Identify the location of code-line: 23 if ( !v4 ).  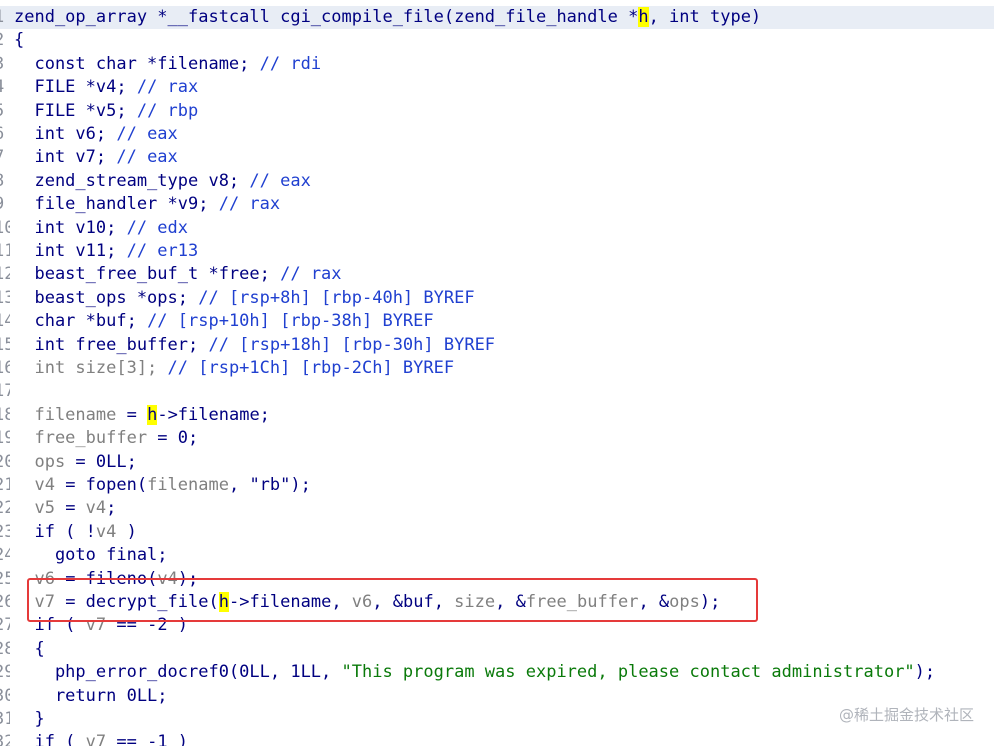
(497, 532).